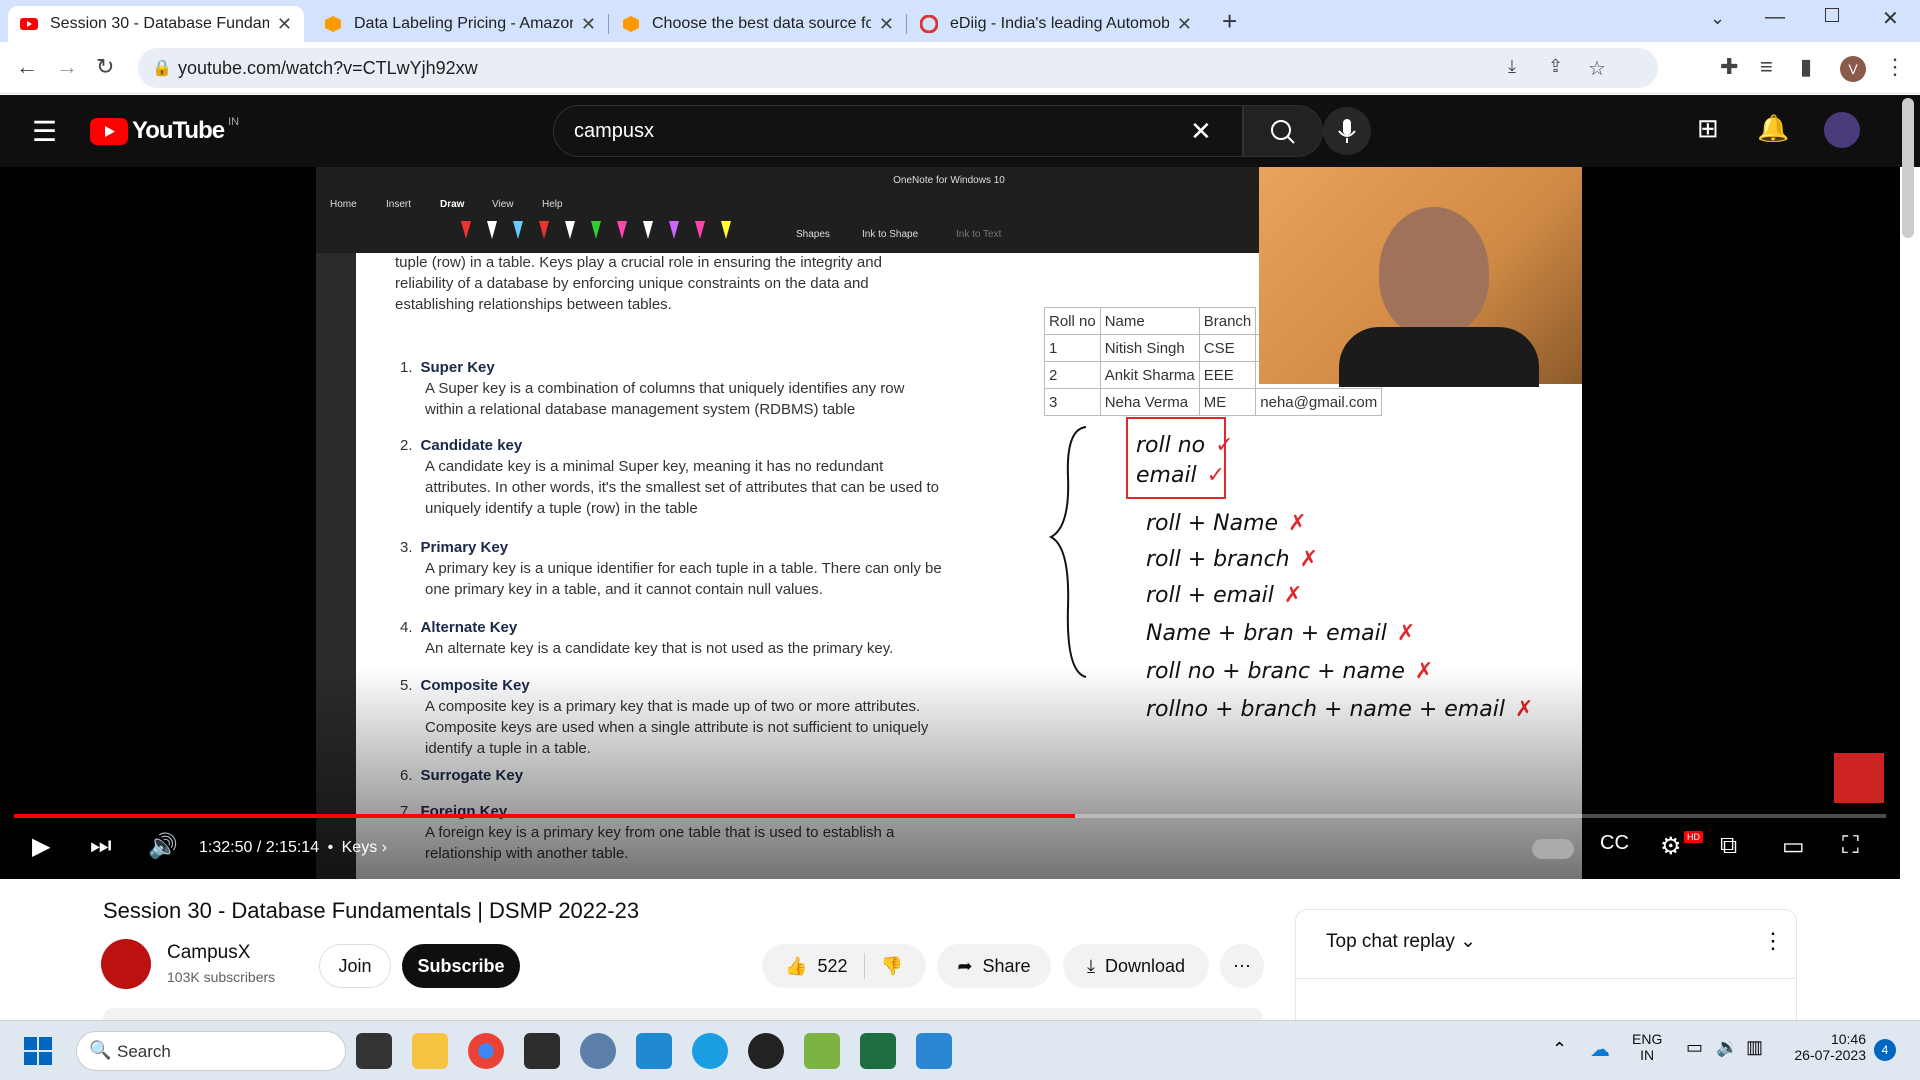 The image size is (1920, 1080). I want to click on fullscreen-icon: ⛶, so click(1850, 846).